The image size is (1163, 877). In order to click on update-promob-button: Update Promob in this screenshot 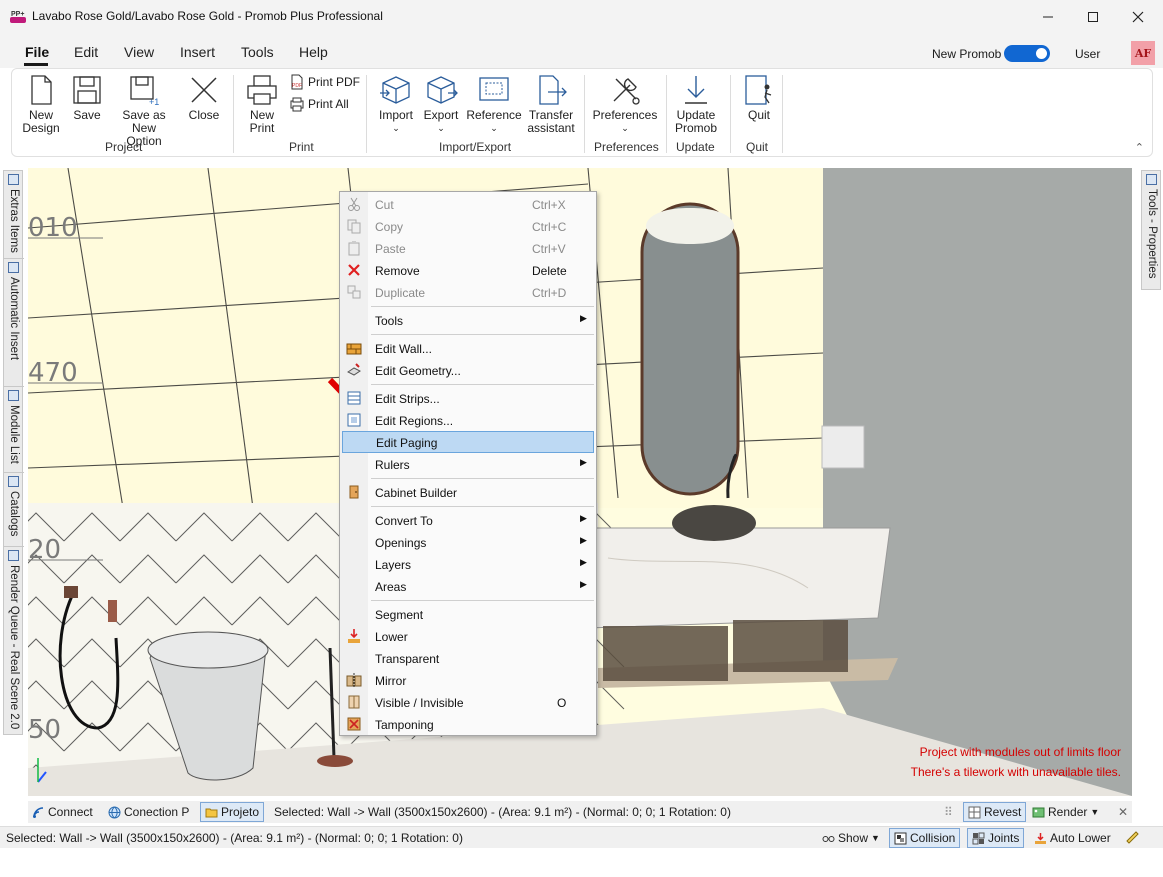, I will do `click(696, 104)`.